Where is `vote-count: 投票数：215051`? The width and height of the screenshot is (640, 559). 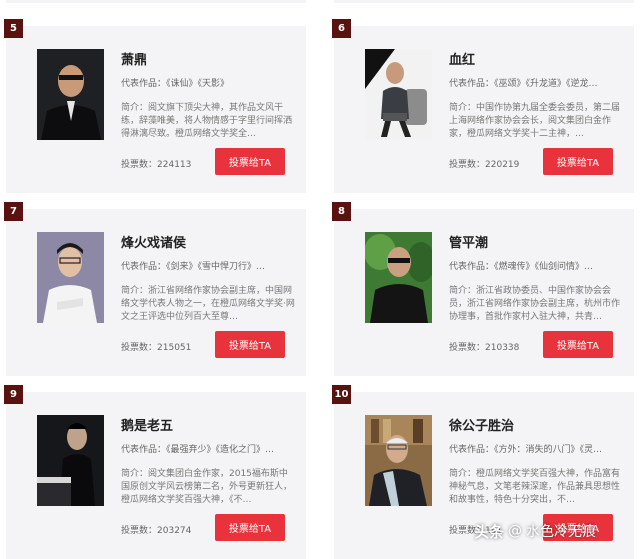 vote-count: 投票数：215051 is located at coordinates (156, 346).